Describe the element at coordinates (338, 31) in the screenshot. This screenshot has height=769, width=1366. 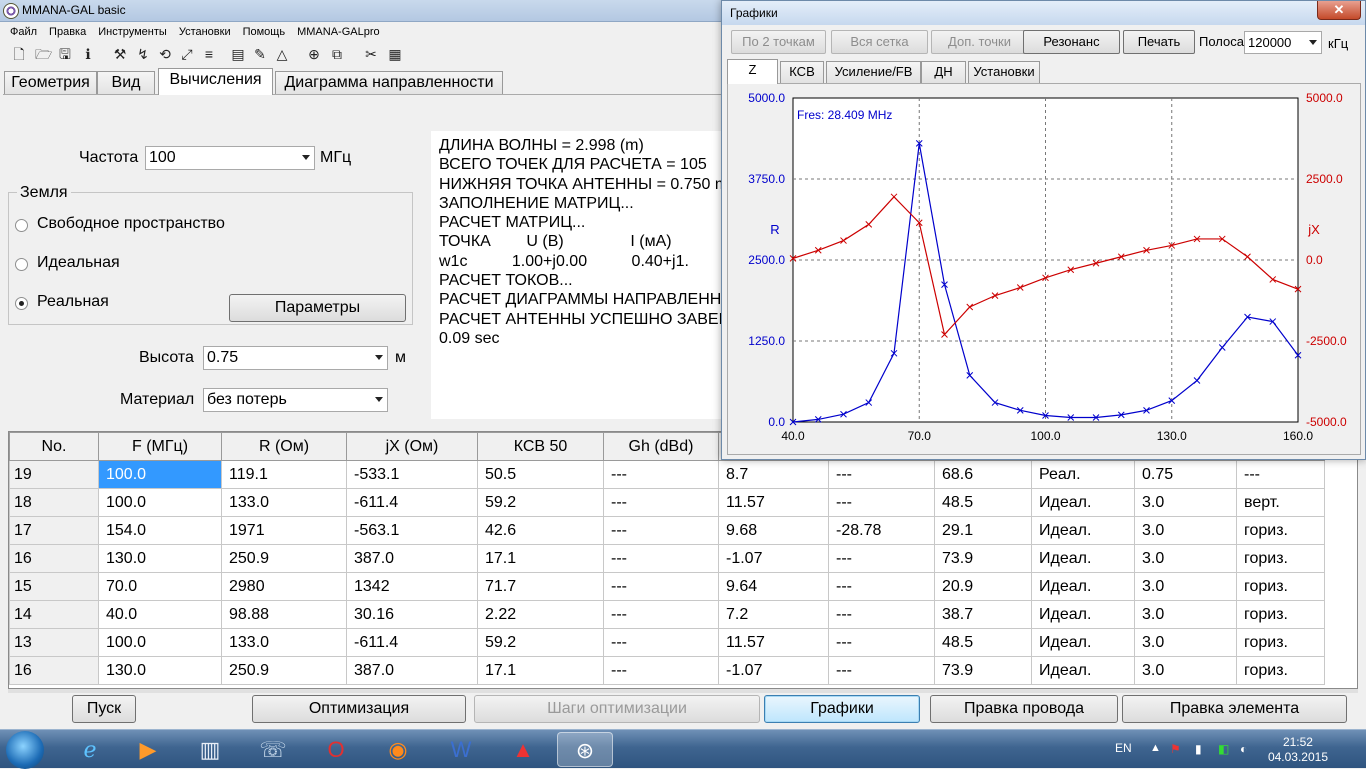
I see `menu-pro: MMANA-GALpro` at that location.